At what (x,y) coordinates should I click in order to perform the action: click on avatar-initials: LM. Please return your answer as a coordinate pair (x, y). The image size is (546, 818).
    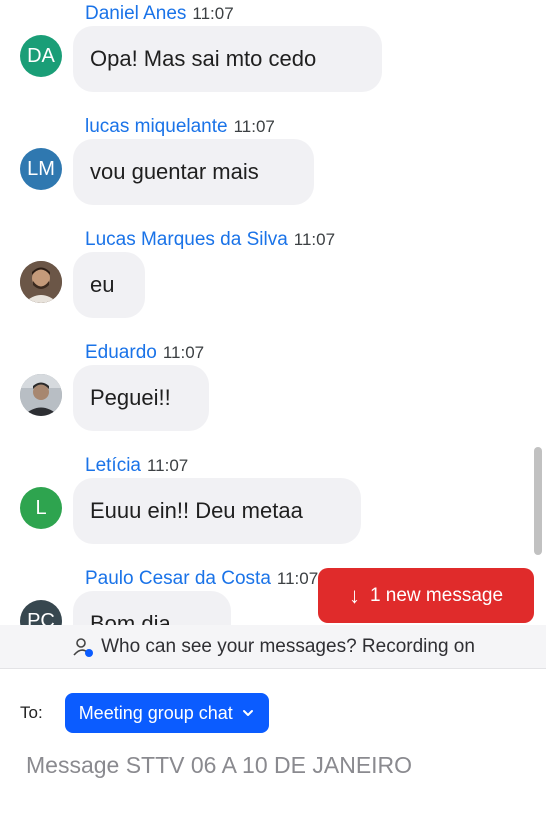
    Looking at the image, I should click on (41, 168).